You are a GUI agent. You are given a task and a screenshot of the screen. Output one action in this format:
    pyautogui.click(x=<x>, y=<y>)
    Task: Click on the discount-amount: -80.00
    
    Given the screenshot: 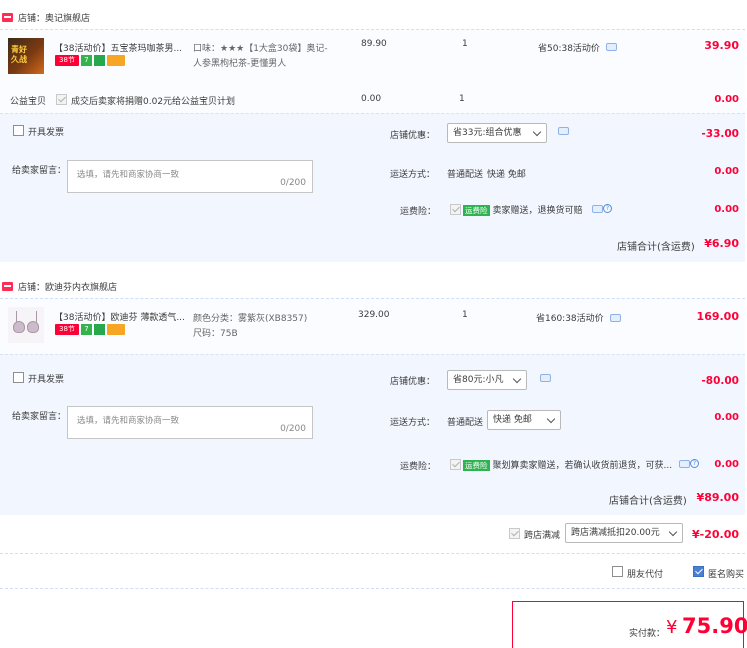 What is the action you would take?
    pyautogui.click(x=720, y=381)
    